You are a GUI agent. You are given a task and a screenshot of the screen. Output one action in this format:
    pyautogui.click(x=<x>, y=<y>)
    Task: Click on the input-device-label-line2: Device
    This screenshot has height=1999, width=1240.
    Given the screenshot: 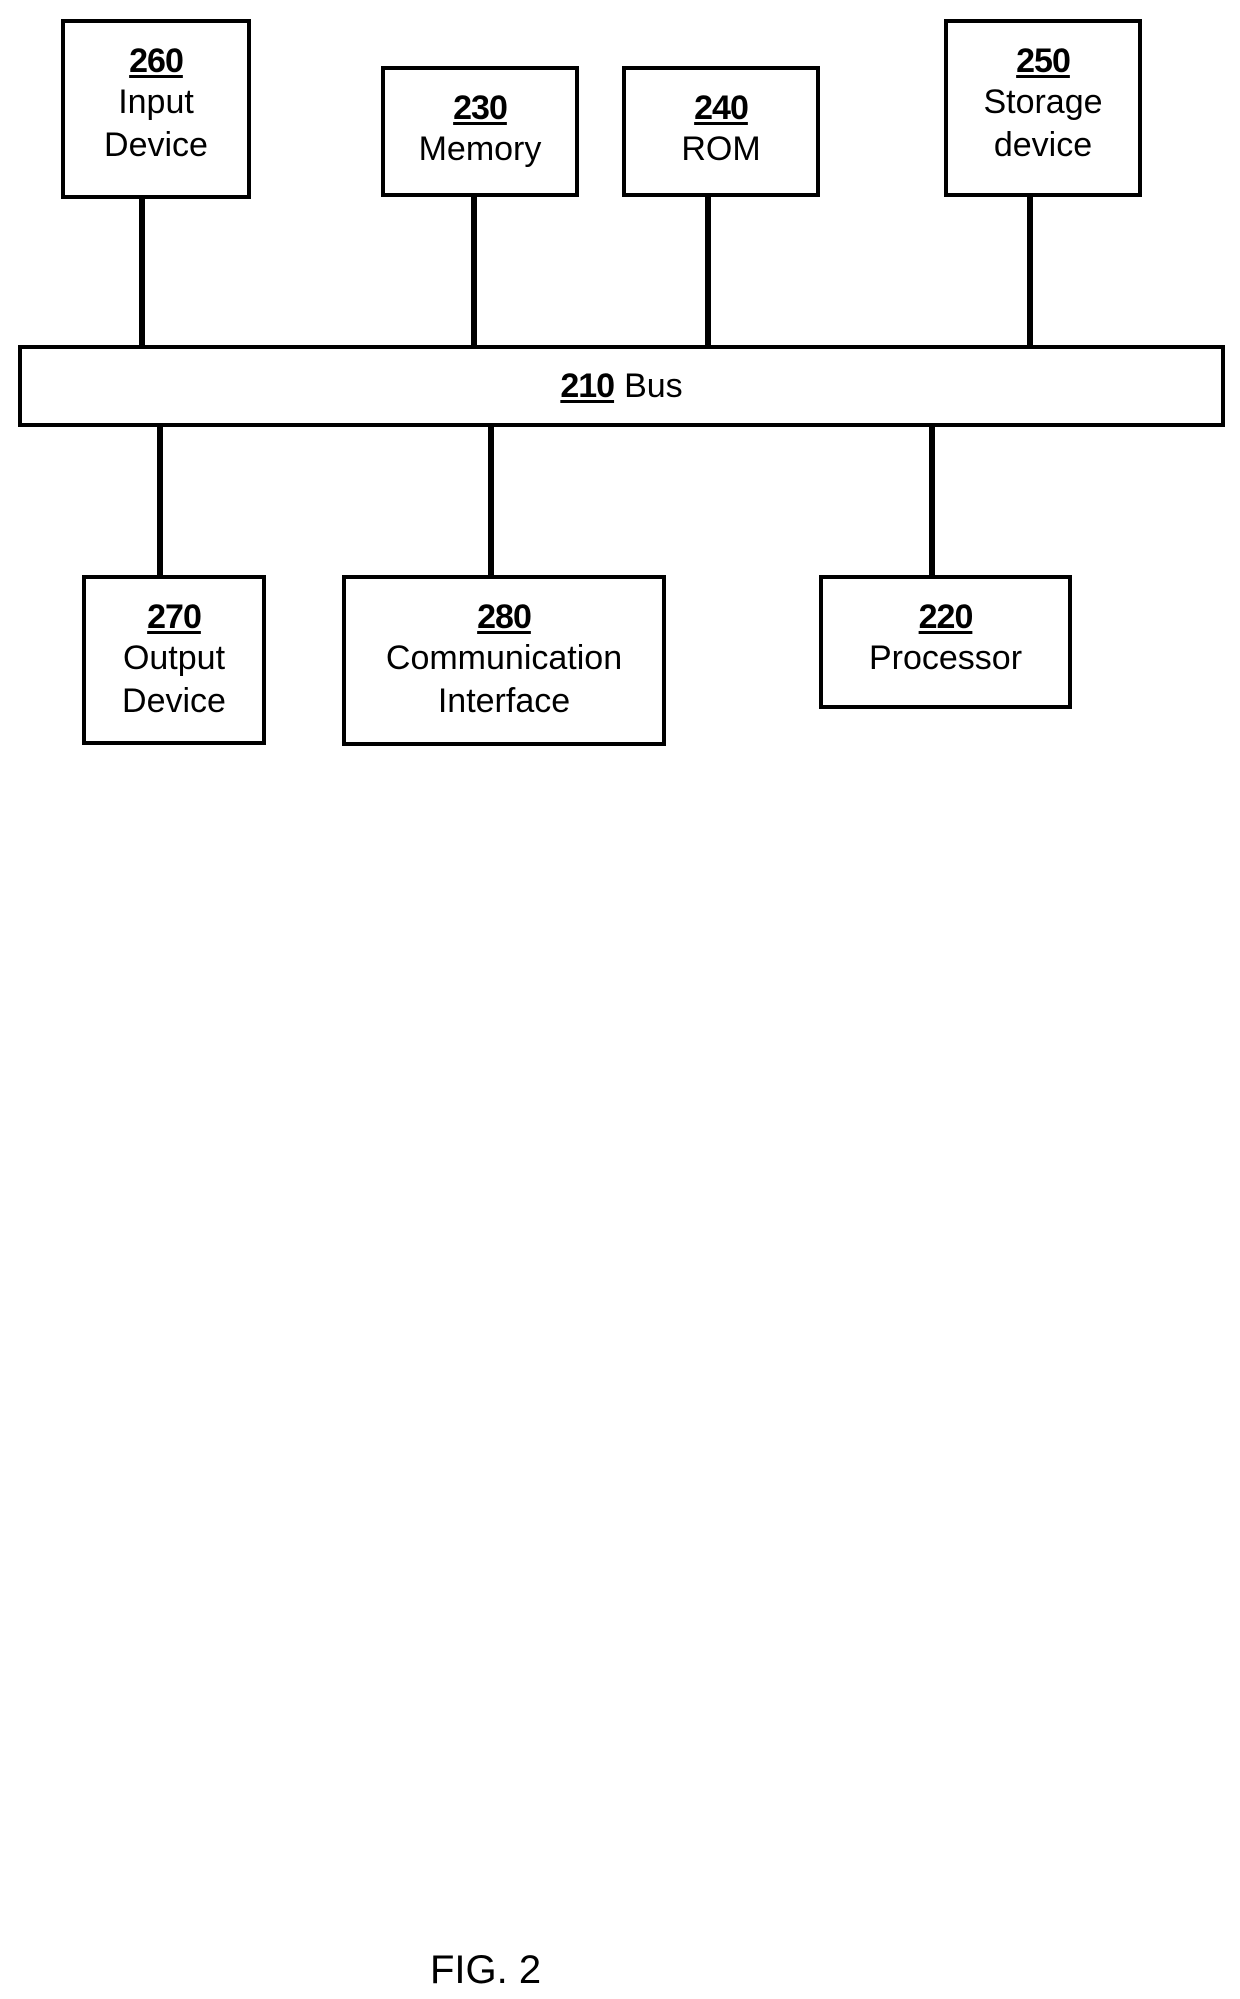 What is the action you would take?
    pyautogui.click(x=156, y=145)
    